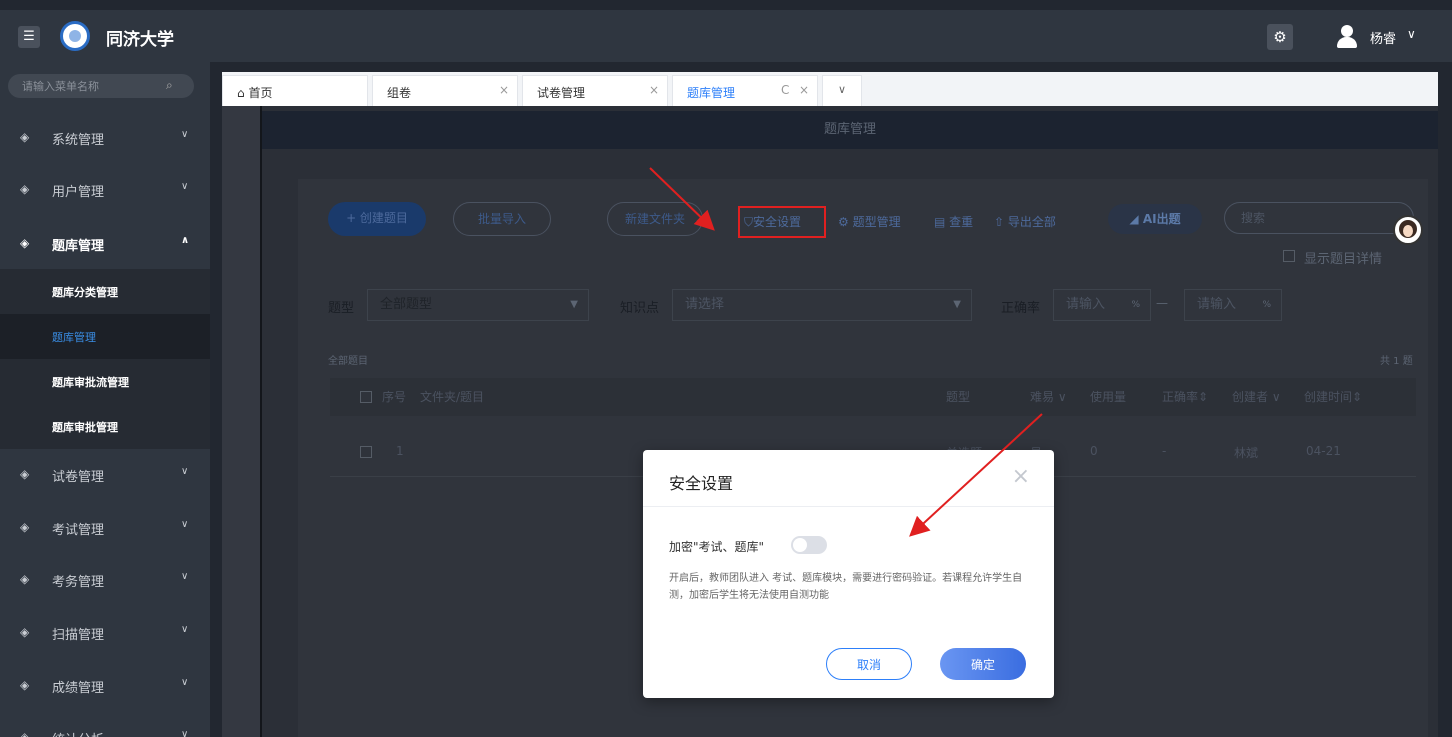 This screenshot has width=1452, height=737. Describe the element at coordinates (366, 397) in the screenshot. I see `select-all-checkbox` at that location.